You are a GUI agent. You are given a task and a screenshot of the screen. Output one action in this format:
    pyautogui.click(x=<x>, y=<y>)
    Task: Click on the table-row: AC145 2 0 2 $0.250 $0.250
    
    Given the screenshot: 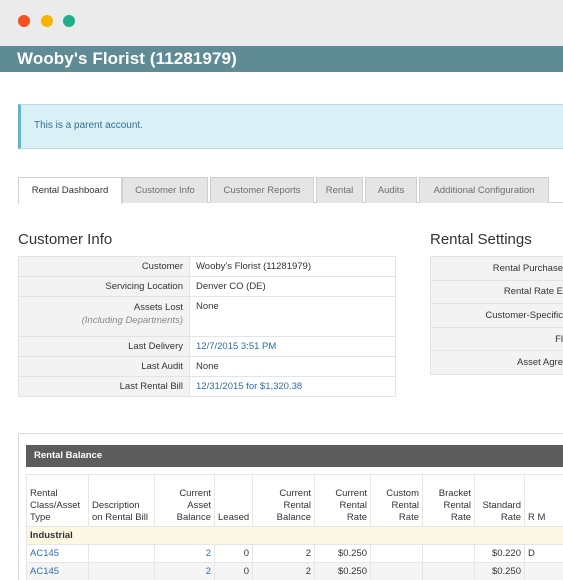 What is the action you would take?
    pyautogui.click(x=294, y=571)
    